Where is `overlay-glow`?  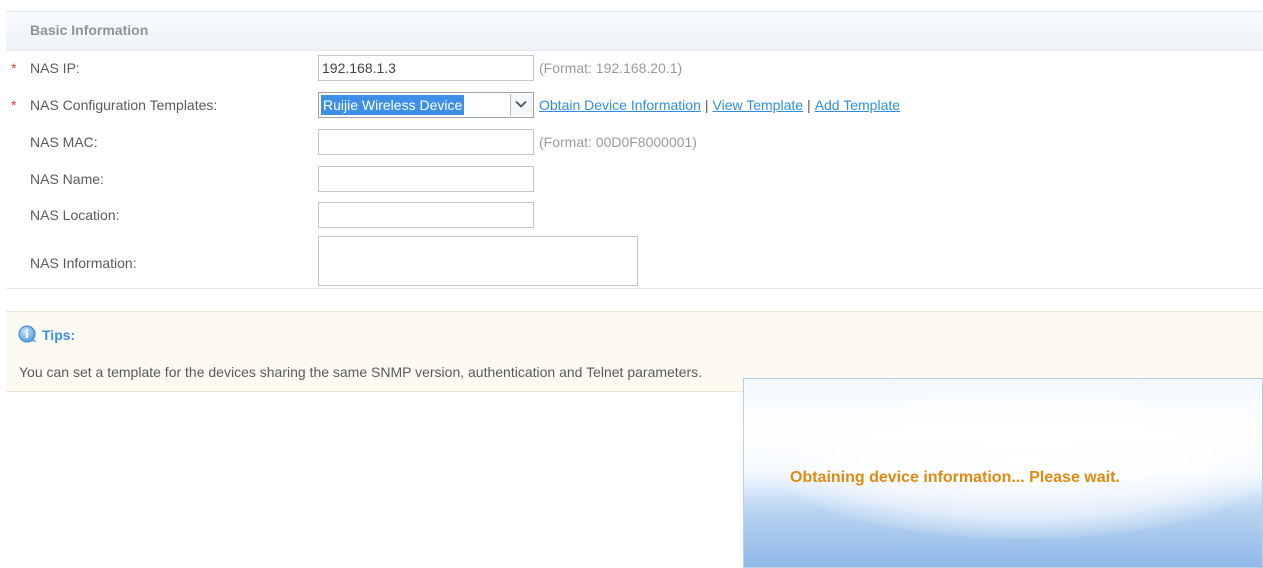
overlay-glow is located at coordinates (1018, 464).